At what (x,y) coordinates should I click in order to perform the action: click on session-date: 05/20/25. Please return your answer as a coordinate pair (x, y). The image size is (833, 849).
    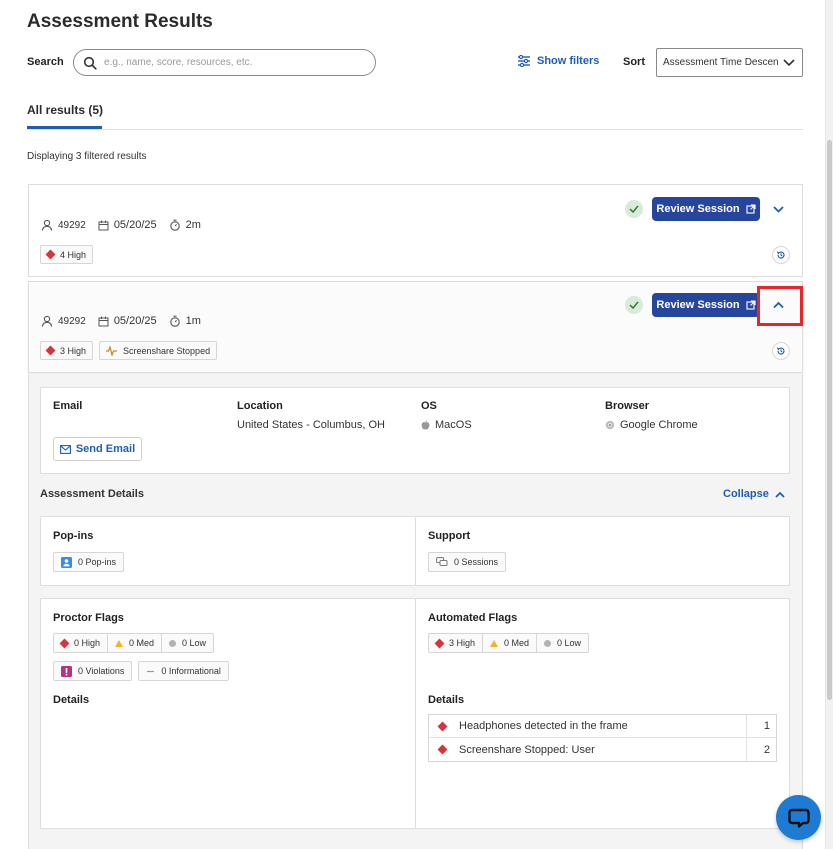
    Looking at the image, I should click on (135, 225).